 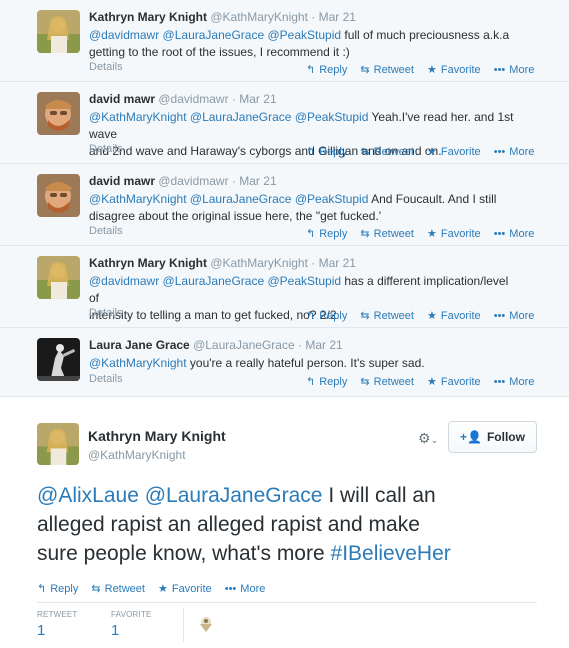 I want to click on tweet-text-line: full of much preciousness a.k.a, so click(x=427, y=35).